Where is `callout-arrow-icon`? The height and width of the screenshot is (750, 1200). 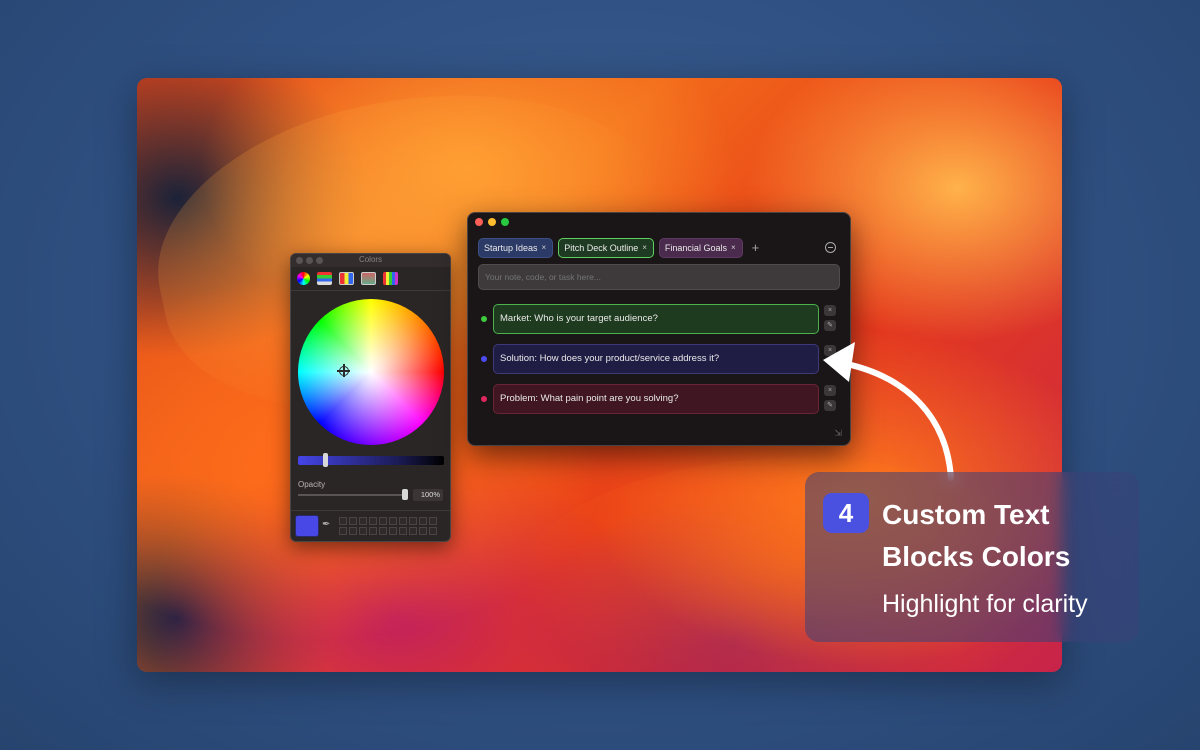 callout-arrow-icon is located at coordinates (888, 411).